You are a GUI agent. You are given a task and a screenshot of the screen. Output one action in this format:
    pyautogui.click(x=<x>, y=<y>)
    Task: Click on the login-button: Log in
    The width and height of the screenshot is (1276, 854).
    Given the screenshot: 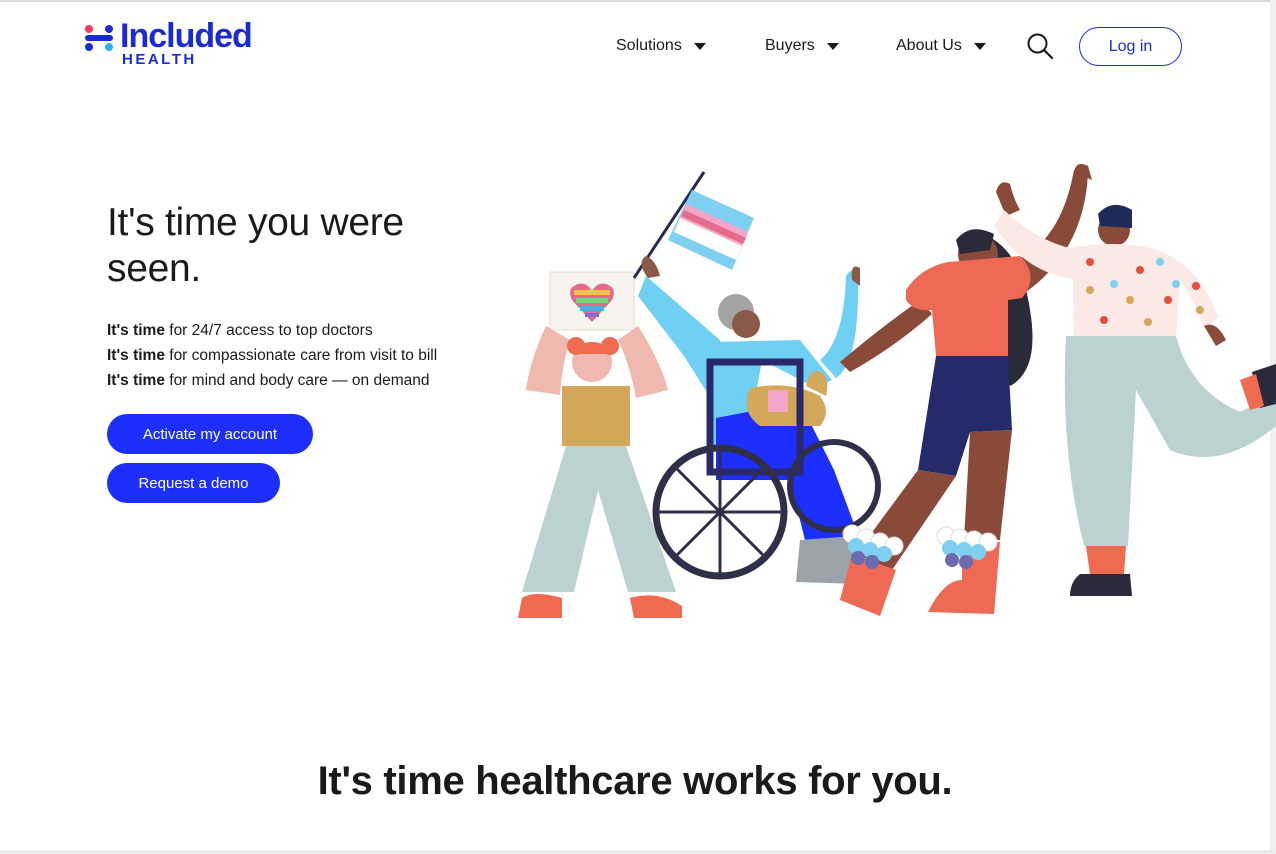 What is the action you would take?
    pyautogui.click(x=1130, y=46)
    